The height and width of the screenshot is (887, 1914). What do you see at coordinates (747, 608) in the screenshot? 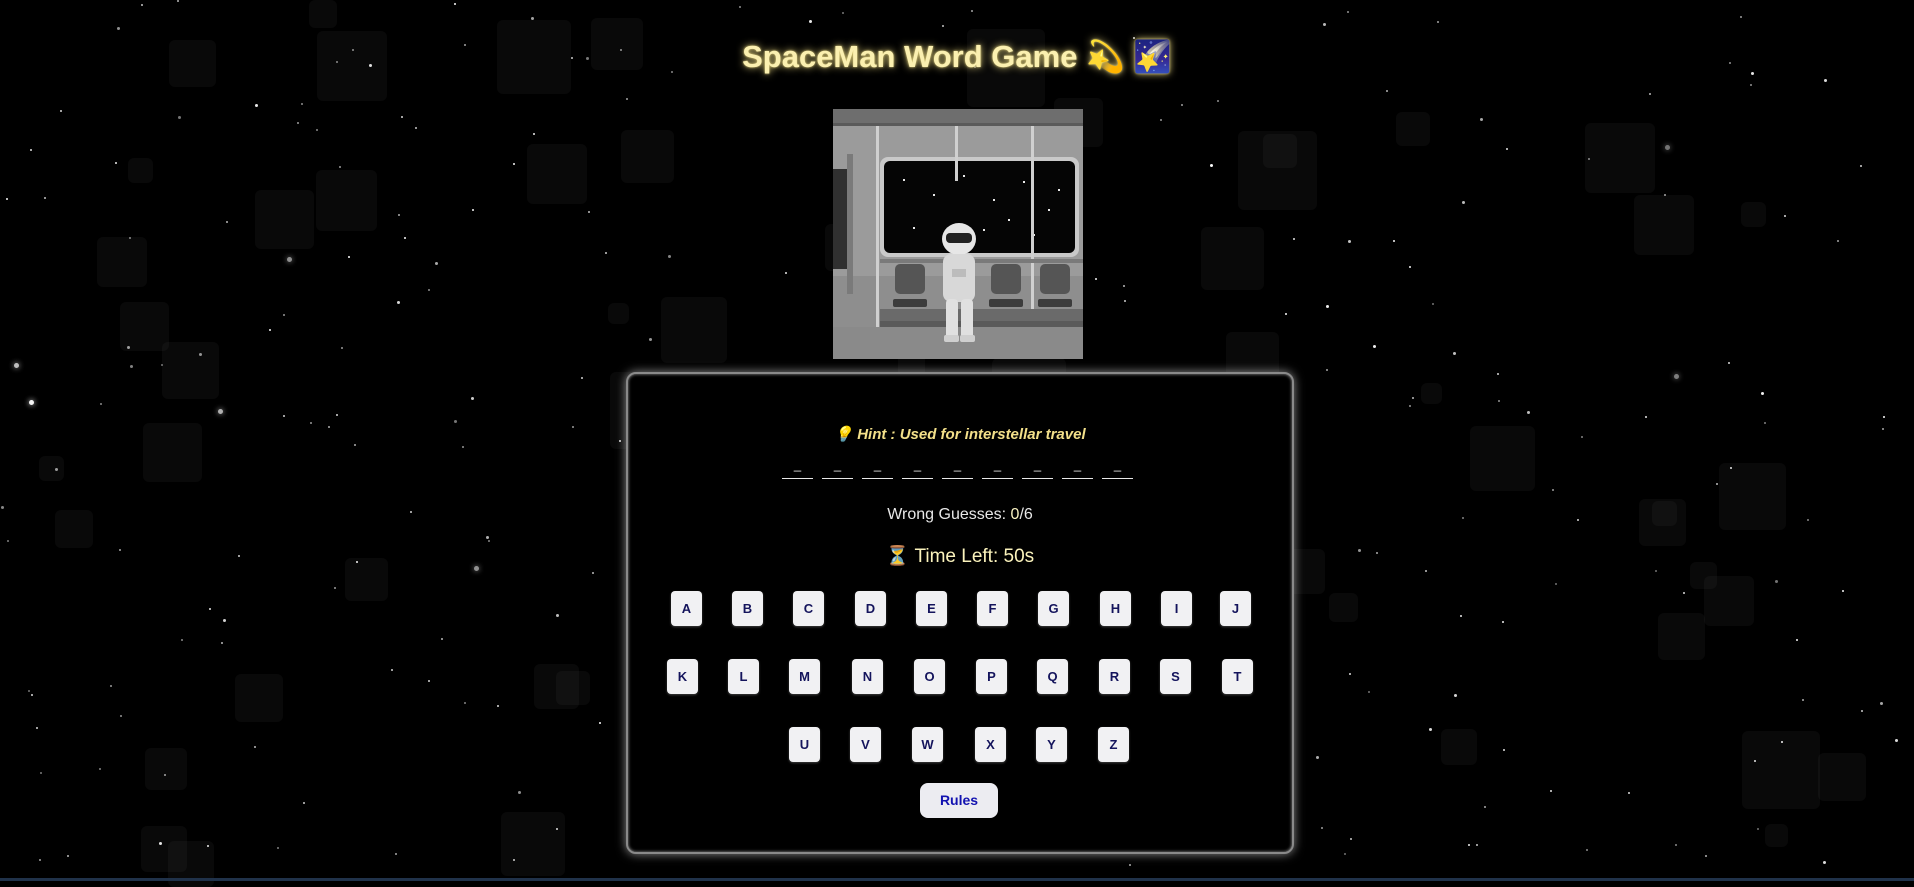
I see `key-b: B` at bounding box center [747, 608].